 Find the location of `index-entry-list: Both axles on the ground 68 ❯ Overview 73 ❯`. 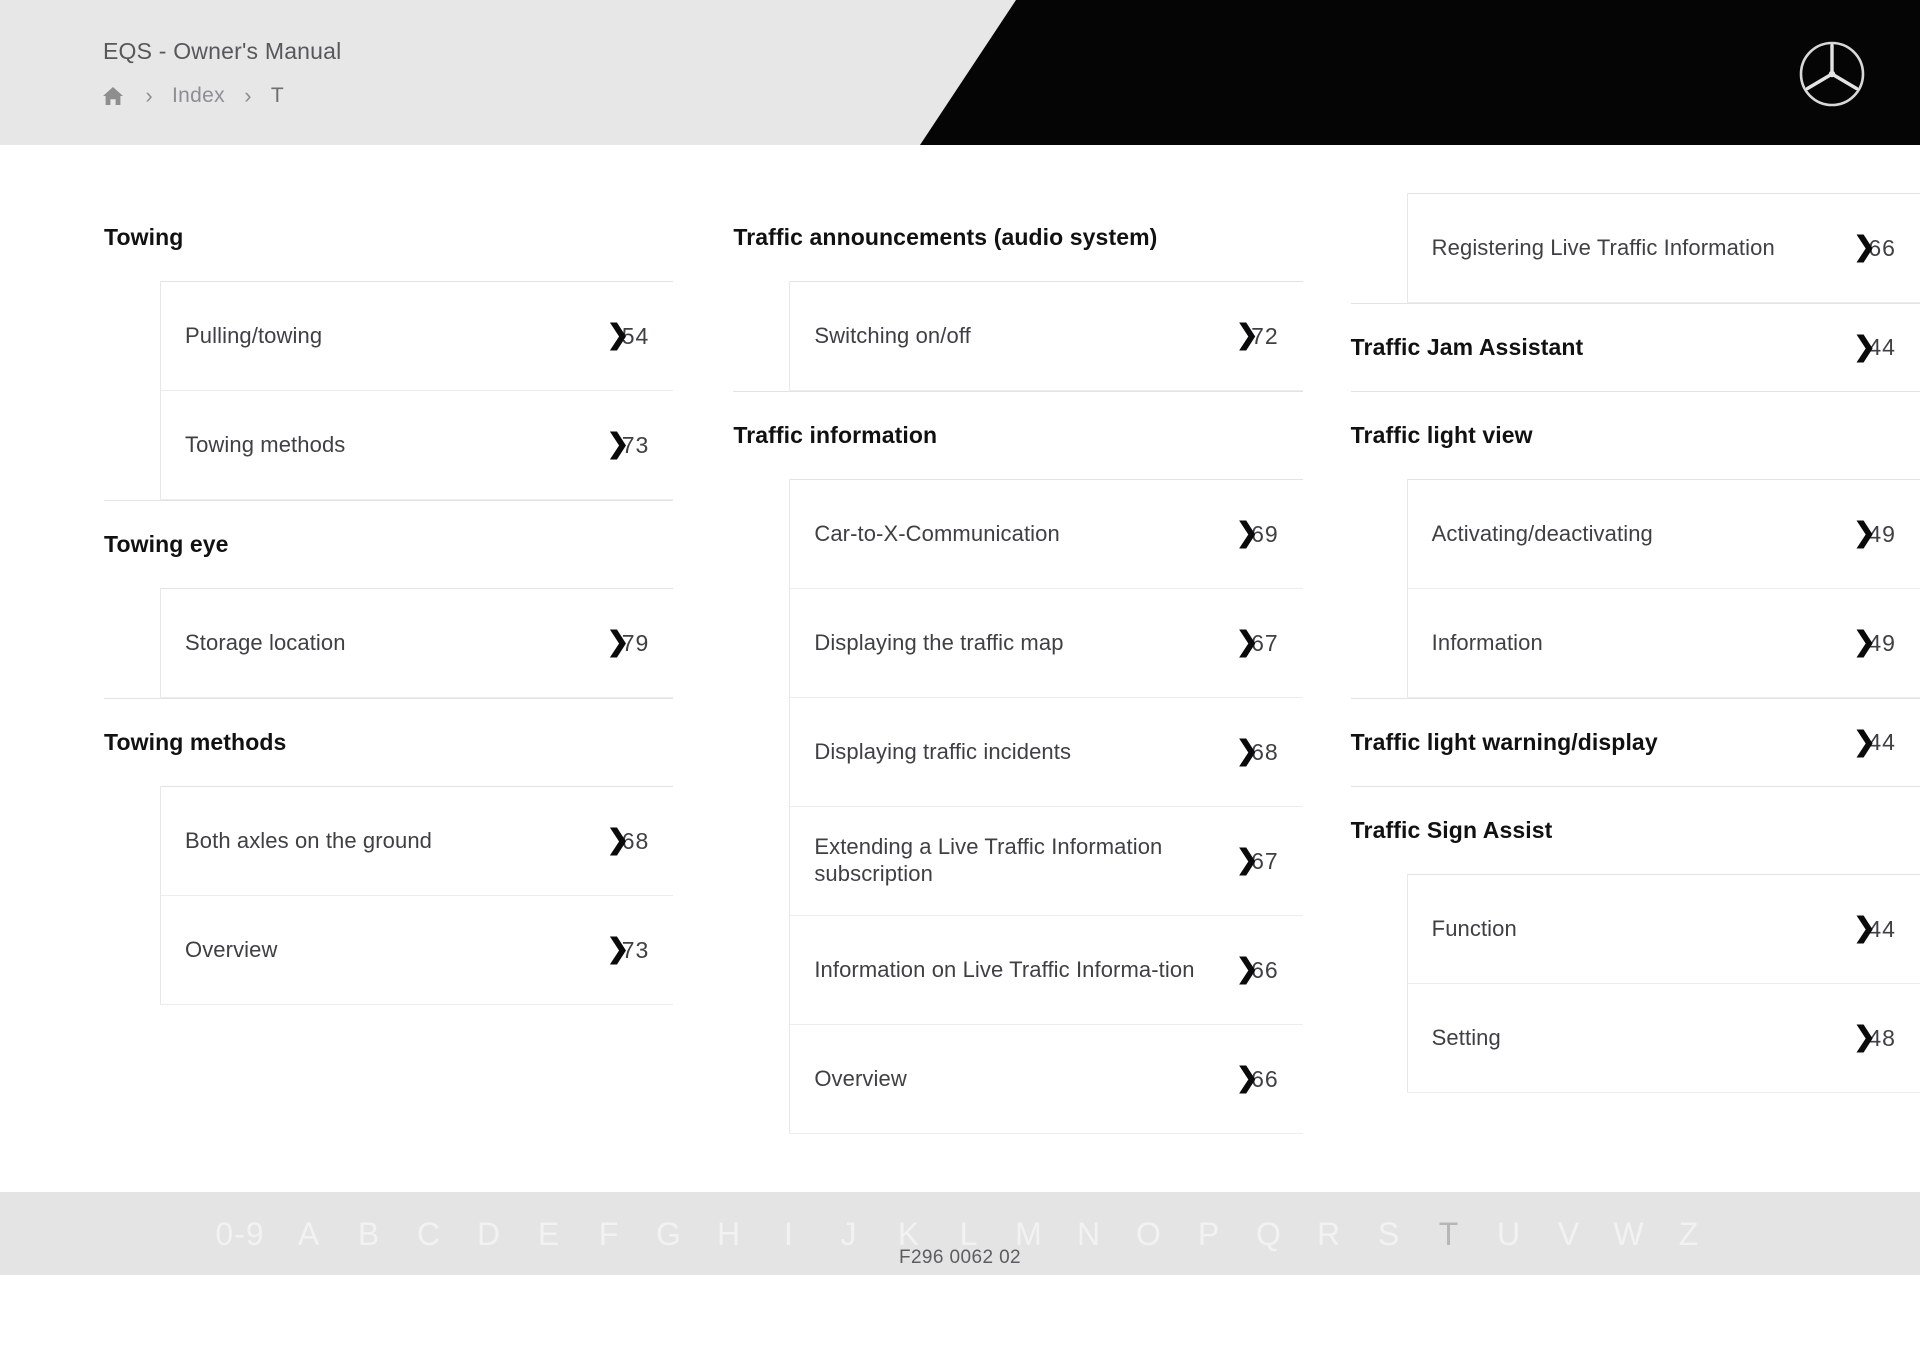

index-entry-list: Both axles on the ground 68 ❯ Overview 73 ❯ is located at coordinates (417, 895).